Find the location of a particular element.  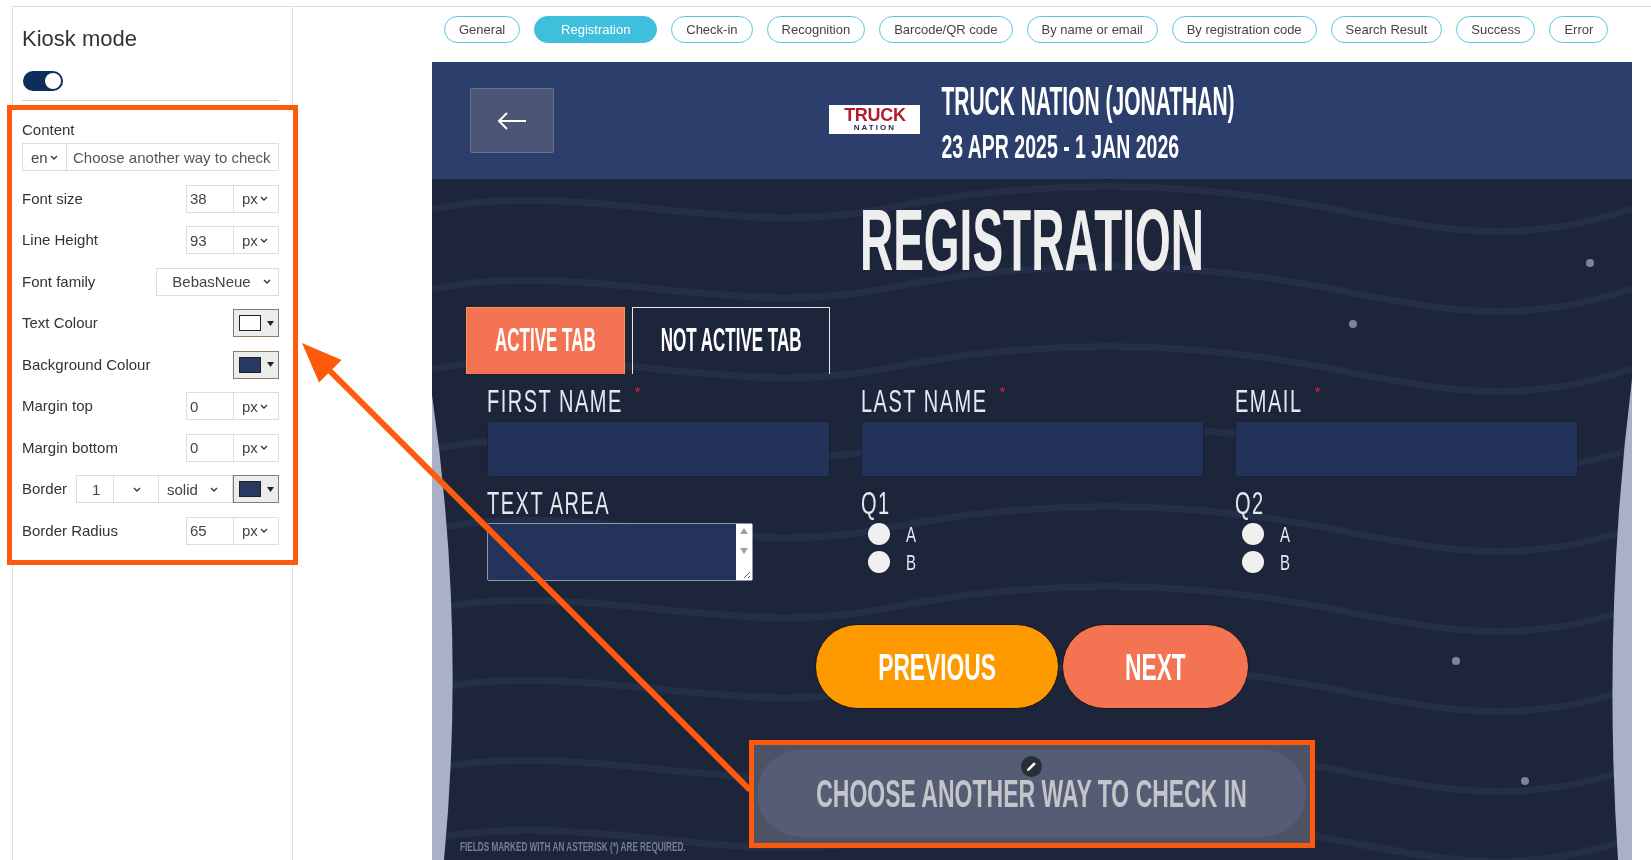

font-select: BebasNeue is located at coordinates (217, 281).